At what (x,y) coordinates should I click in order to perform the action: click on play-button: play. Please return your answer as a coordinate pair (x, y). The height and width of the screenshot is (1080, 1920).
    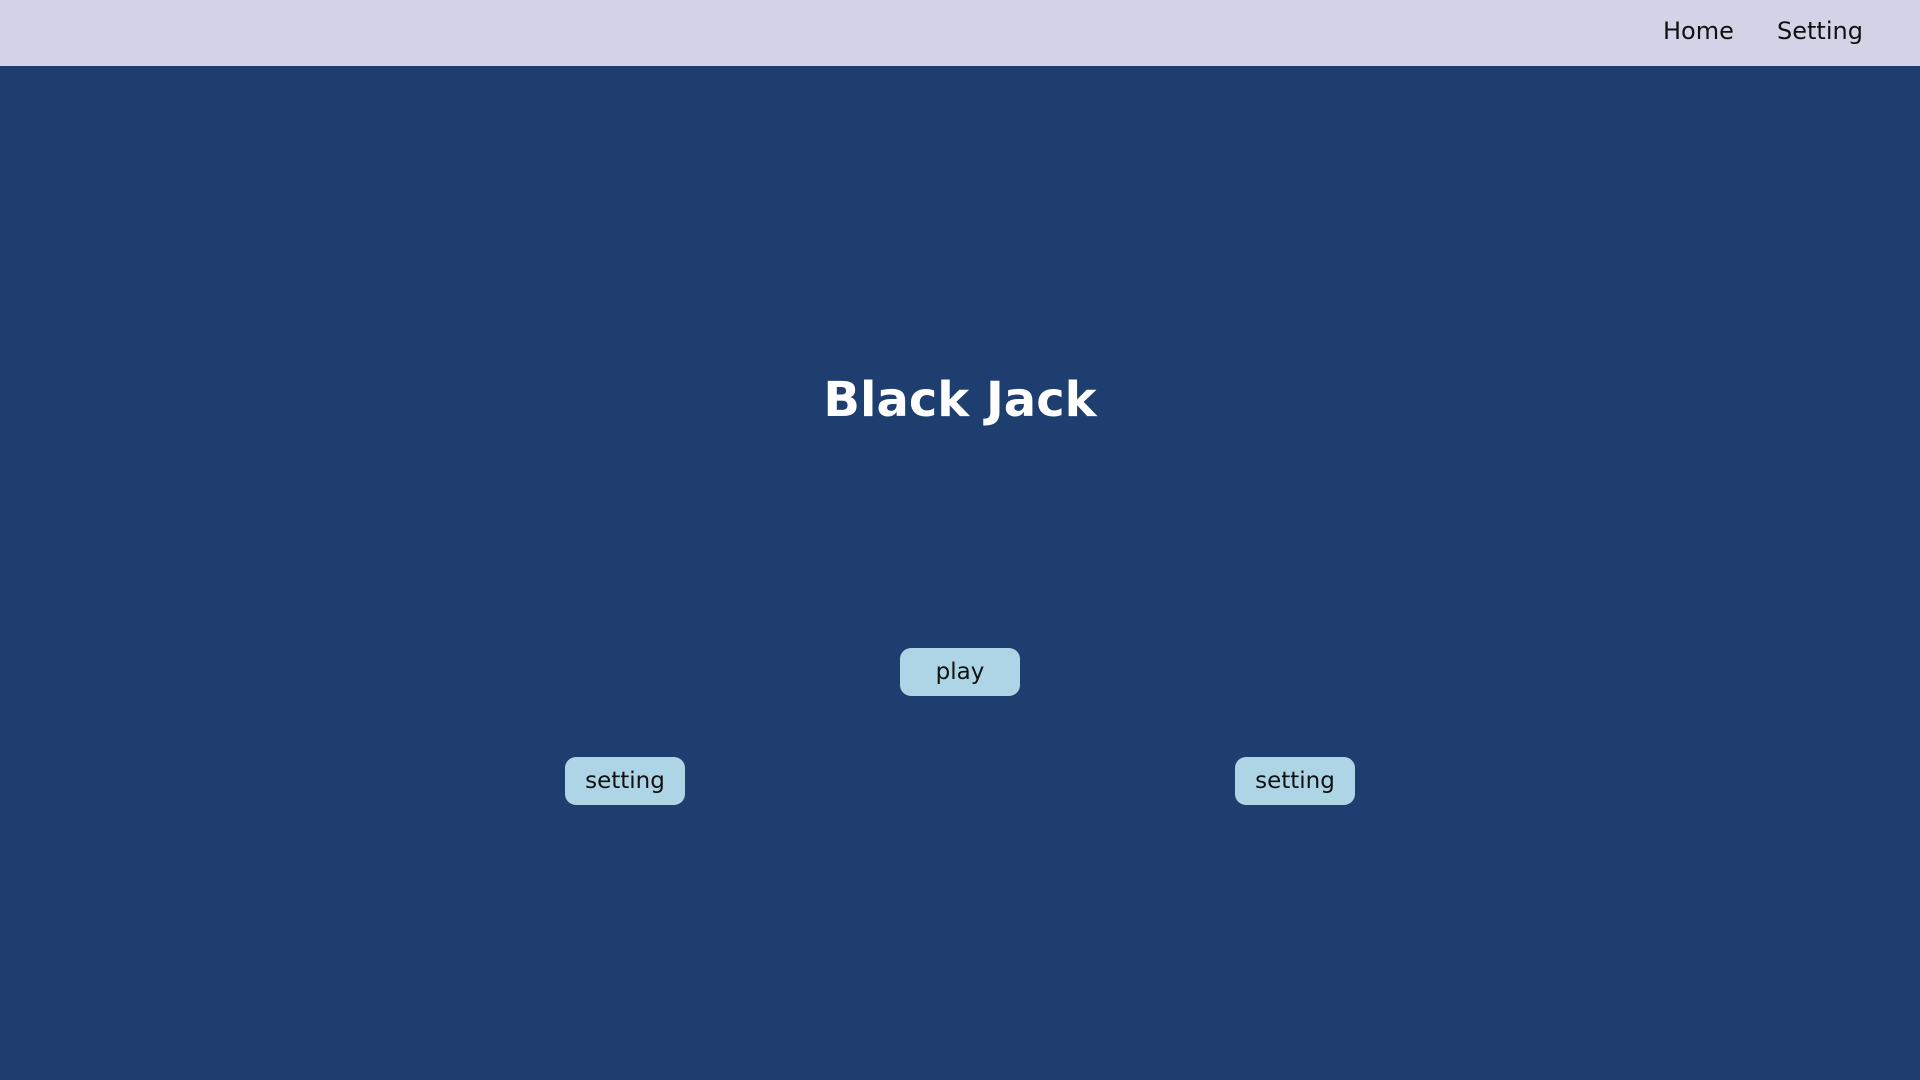
    Looking at the image, I should click on (960, 672).